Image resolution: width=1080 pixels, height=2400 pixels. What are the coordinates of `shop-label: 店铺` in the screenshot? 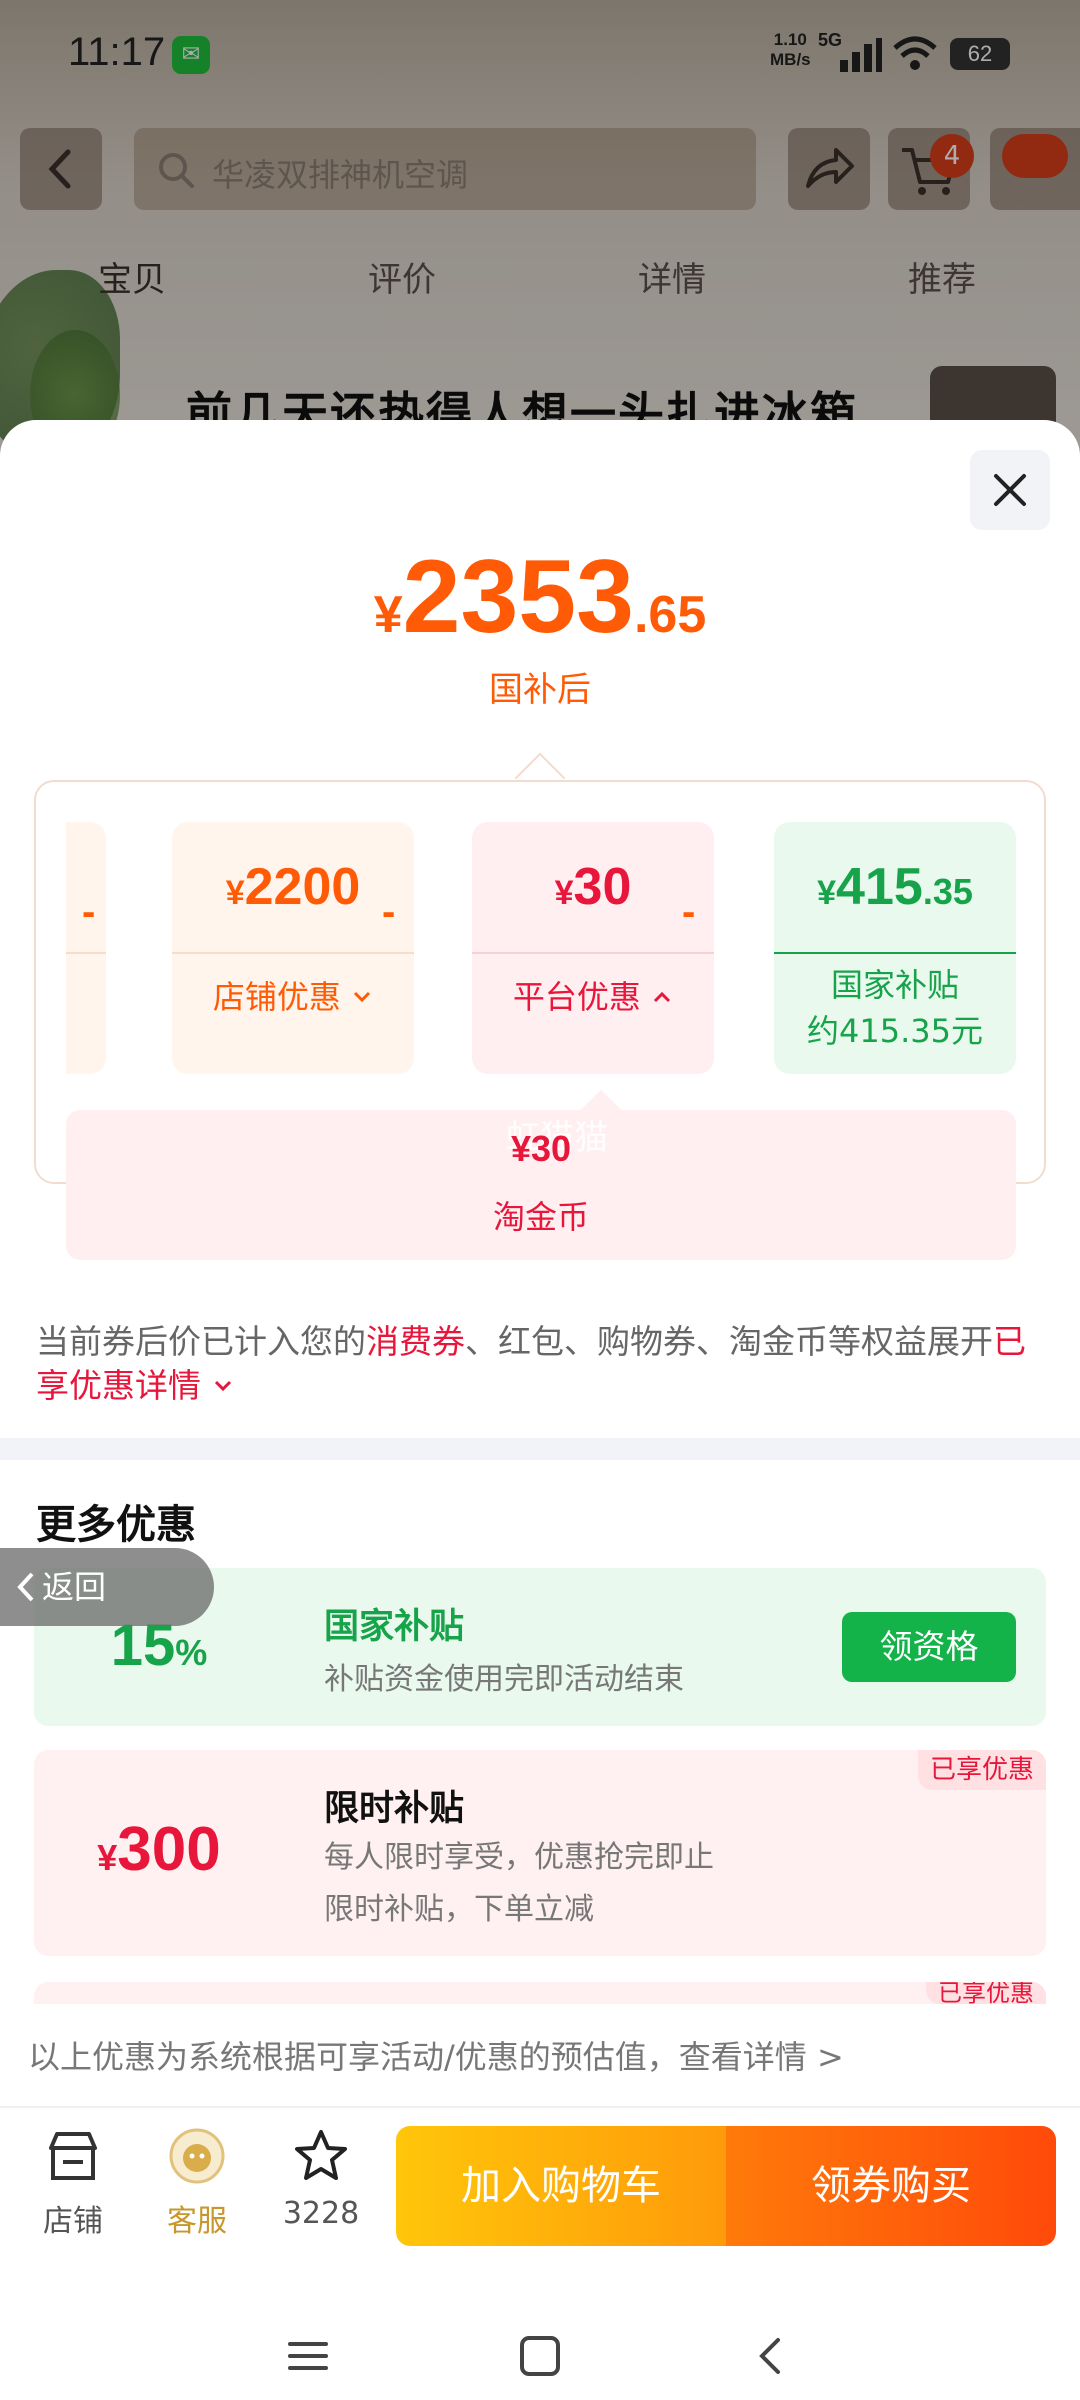 It's located at (73, 2221).